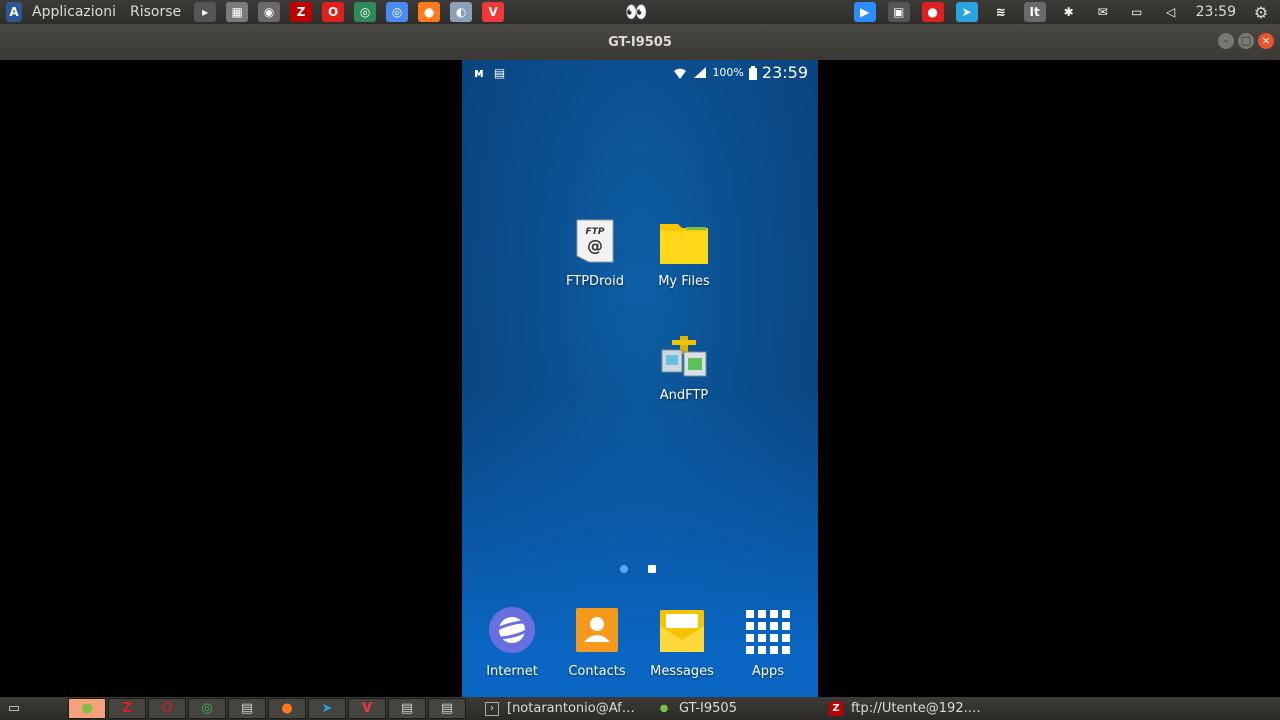 The image size is (1280, 720). I want to click on task-label: GT-I9505, so click(708, 708).